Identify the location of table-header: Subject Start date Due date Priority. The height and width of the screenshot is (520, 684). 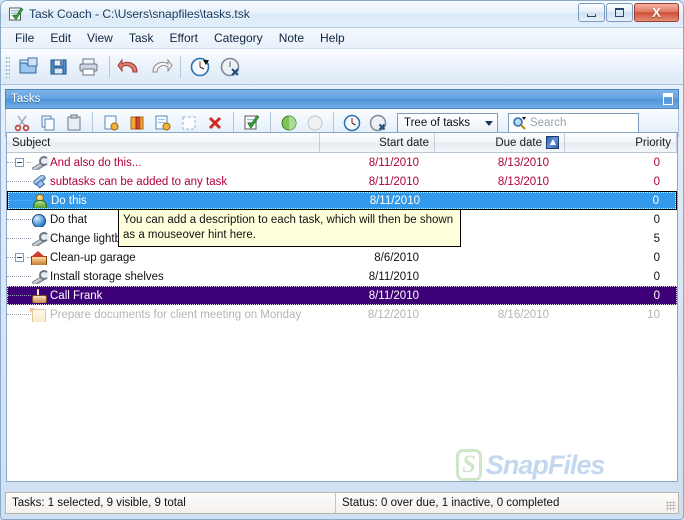
(342, 143).